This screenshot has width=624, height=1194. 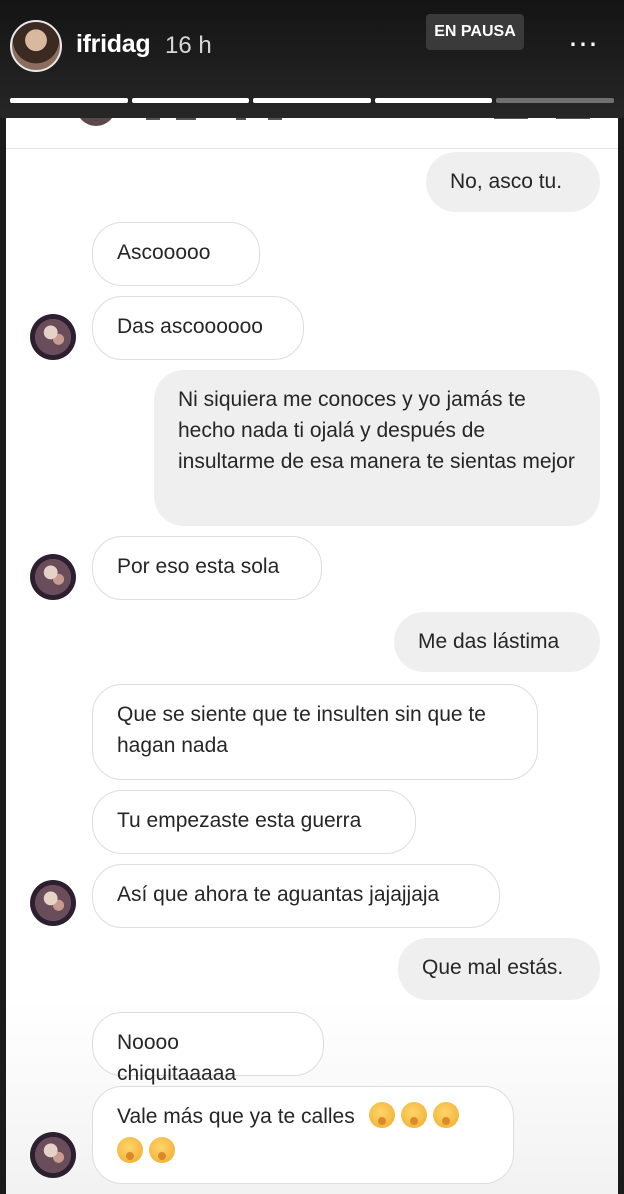 What do you see at coordinates (303, 1135) in the screenshot?
I see `message-bubble-received: Vale más que ya te calles` at bounding box center [303, 1135].